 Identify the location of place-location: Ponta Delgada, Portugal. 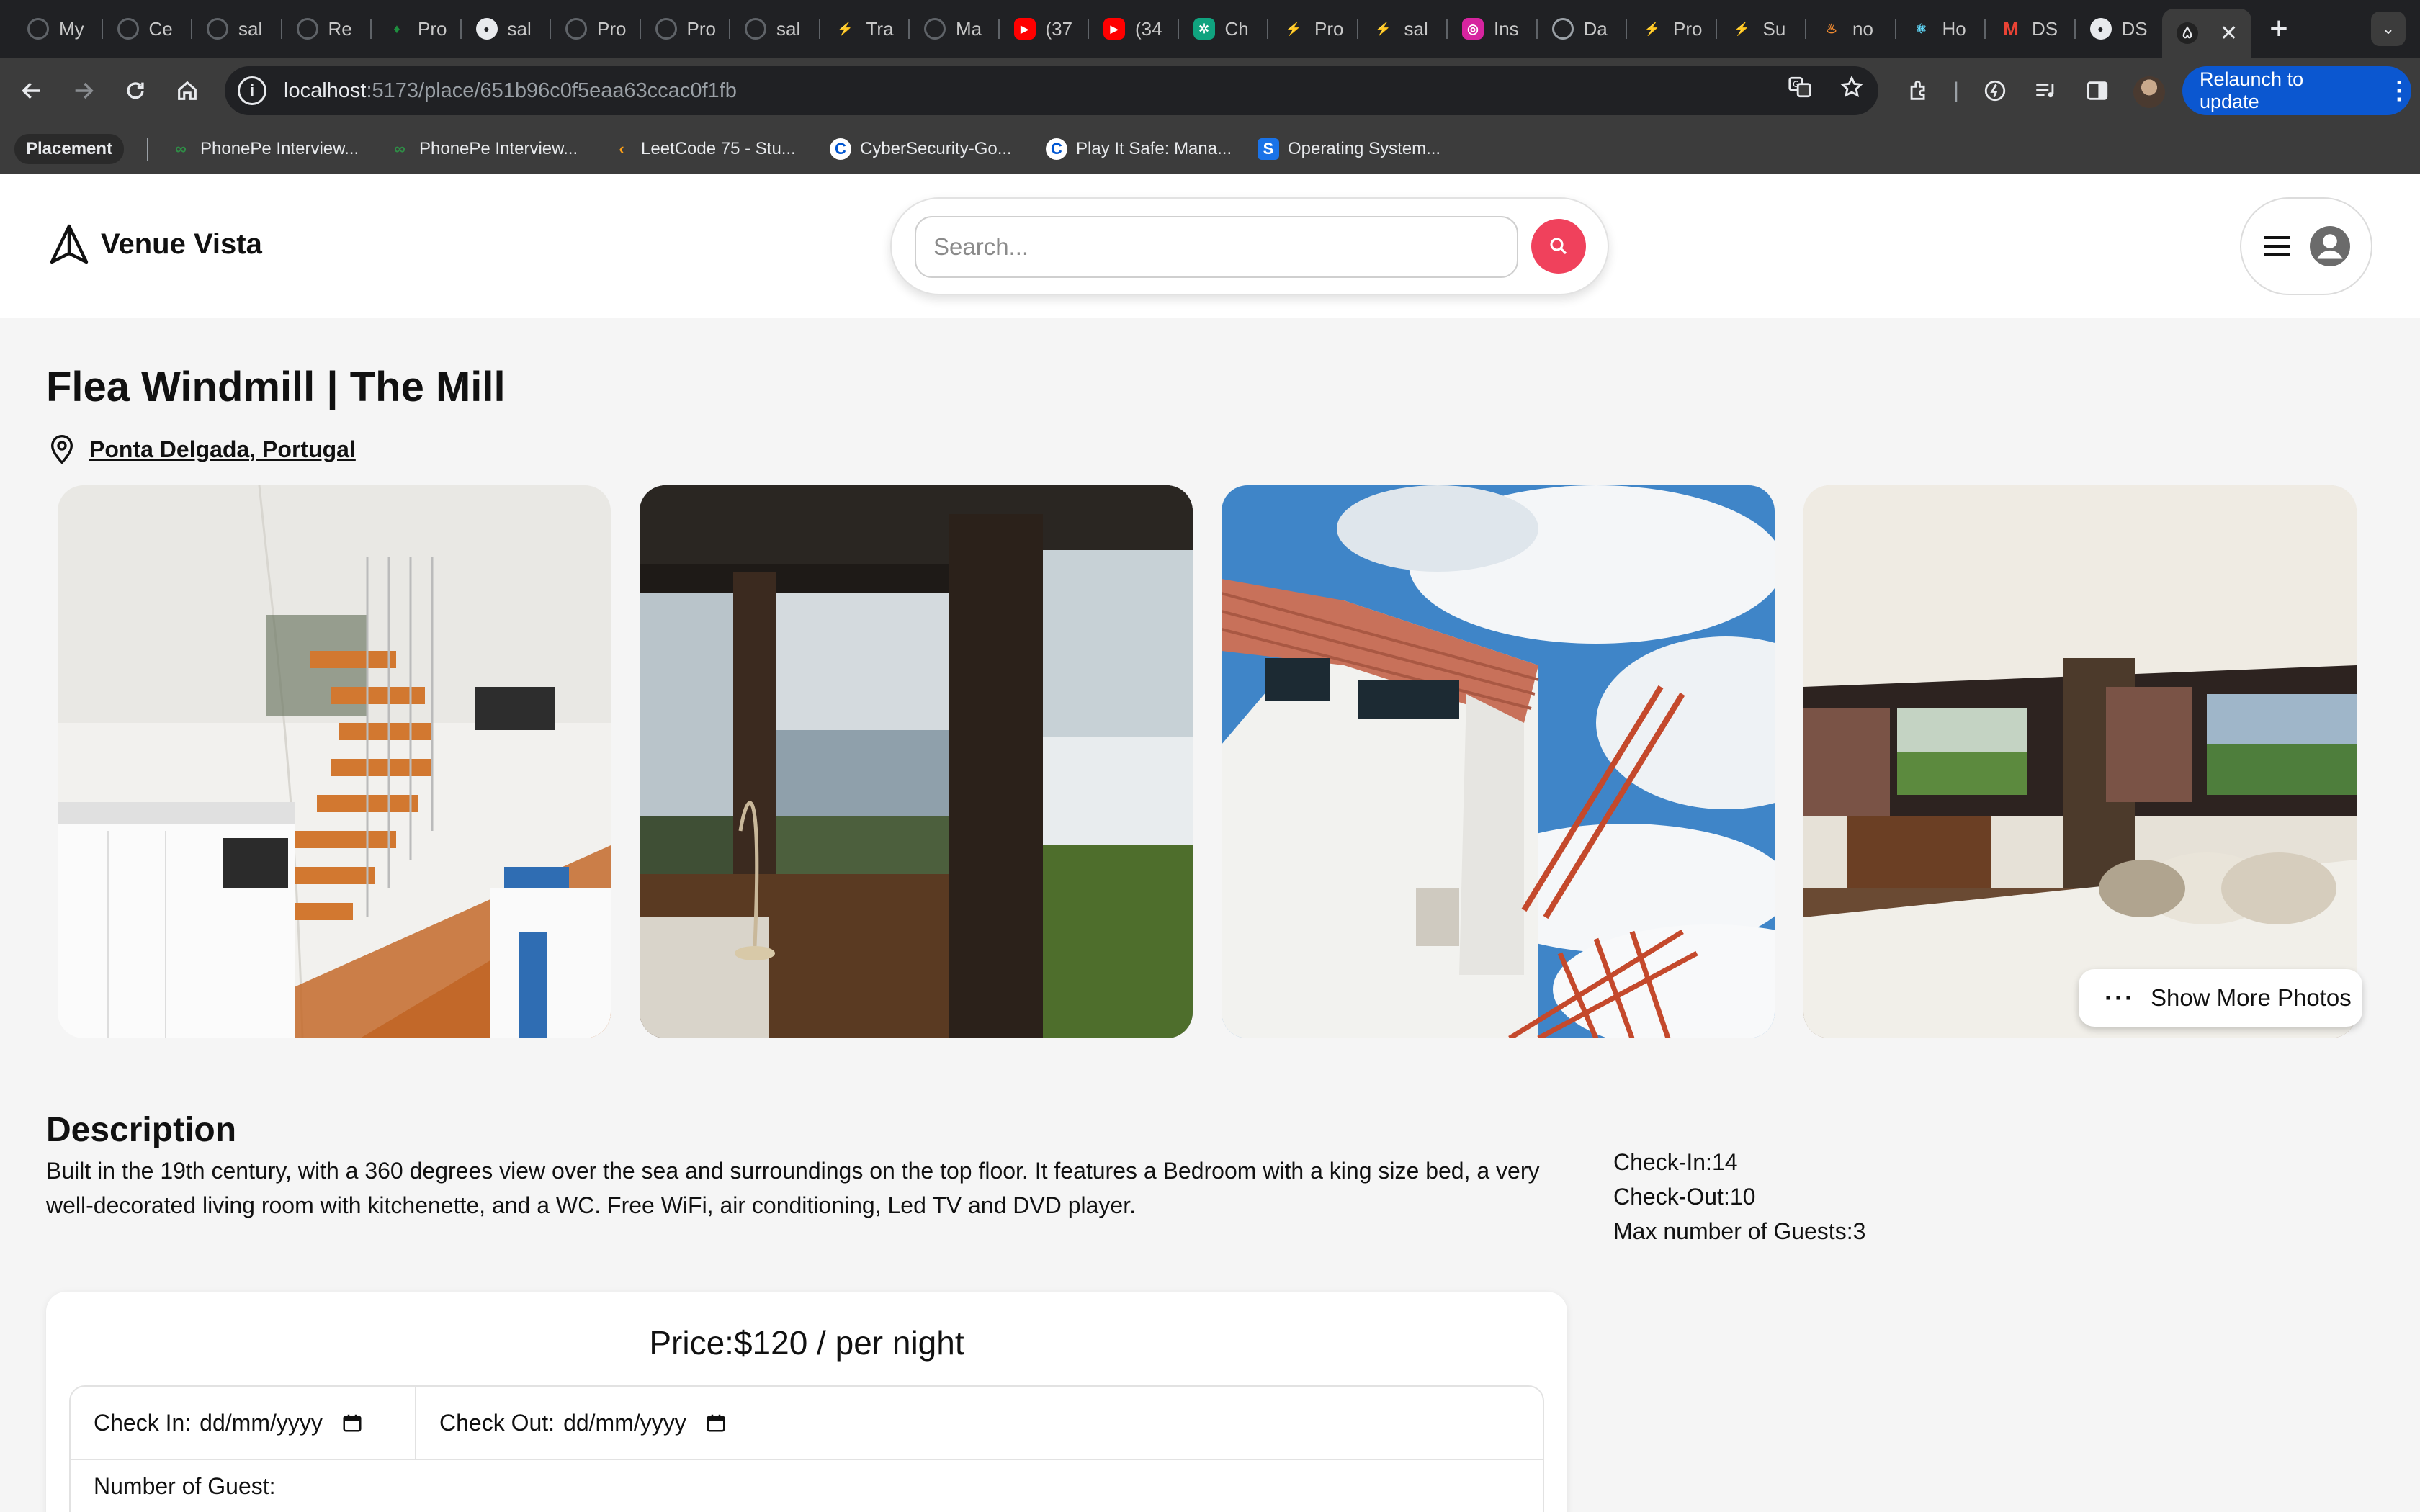
(202, 449).